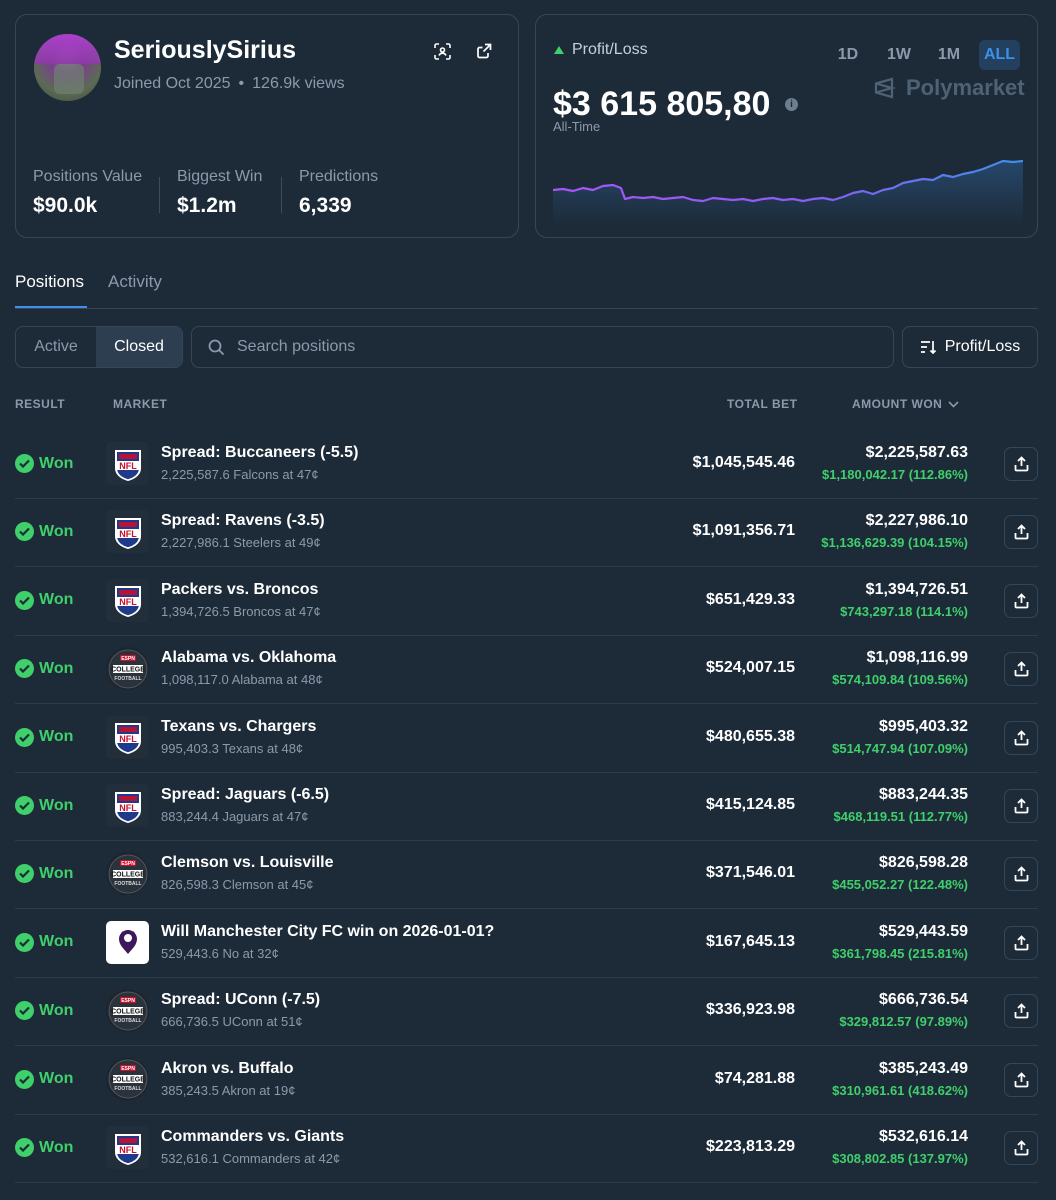  What do you see at coordinates (916, 521) in the screenshot?
I see `amount-won: $2,227,986.10` at bounding box center [916, 521].